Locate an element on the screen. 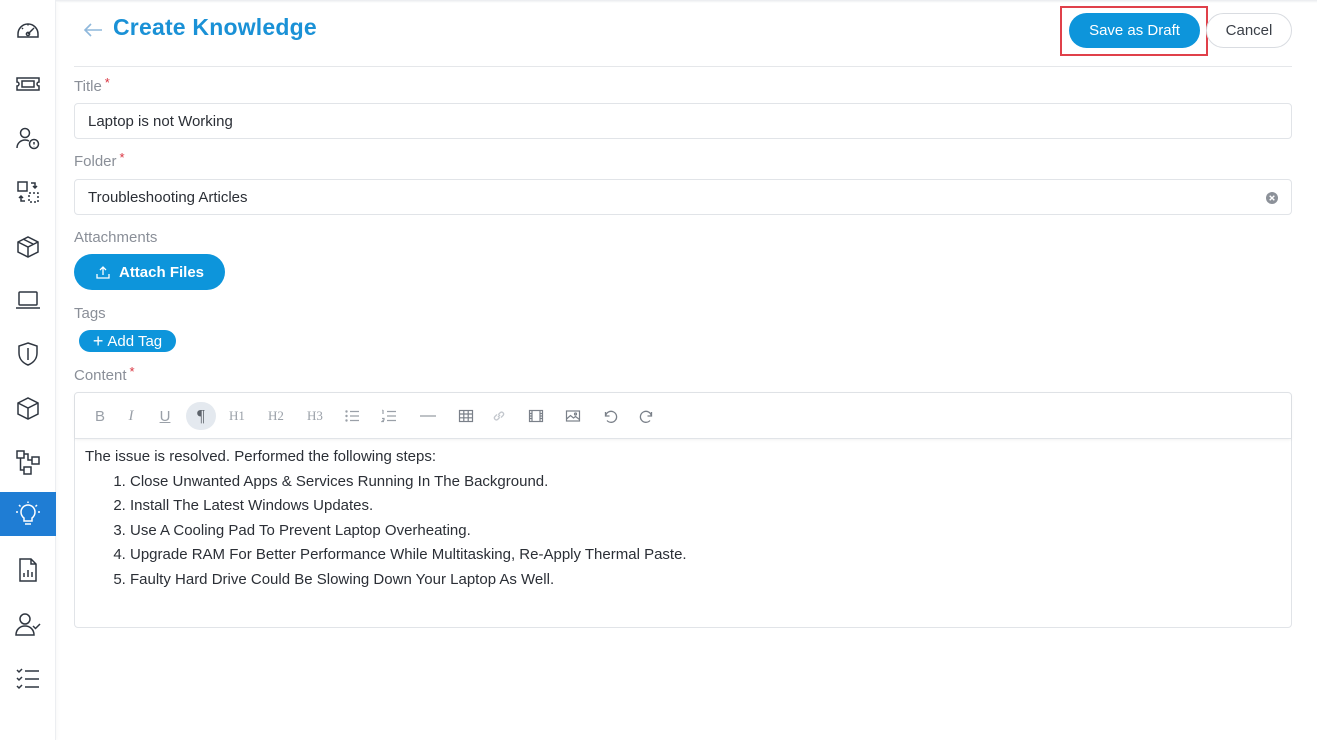 The image size is (1317, 740). attachments-label: Attachments is located at coordinates (116, 237).